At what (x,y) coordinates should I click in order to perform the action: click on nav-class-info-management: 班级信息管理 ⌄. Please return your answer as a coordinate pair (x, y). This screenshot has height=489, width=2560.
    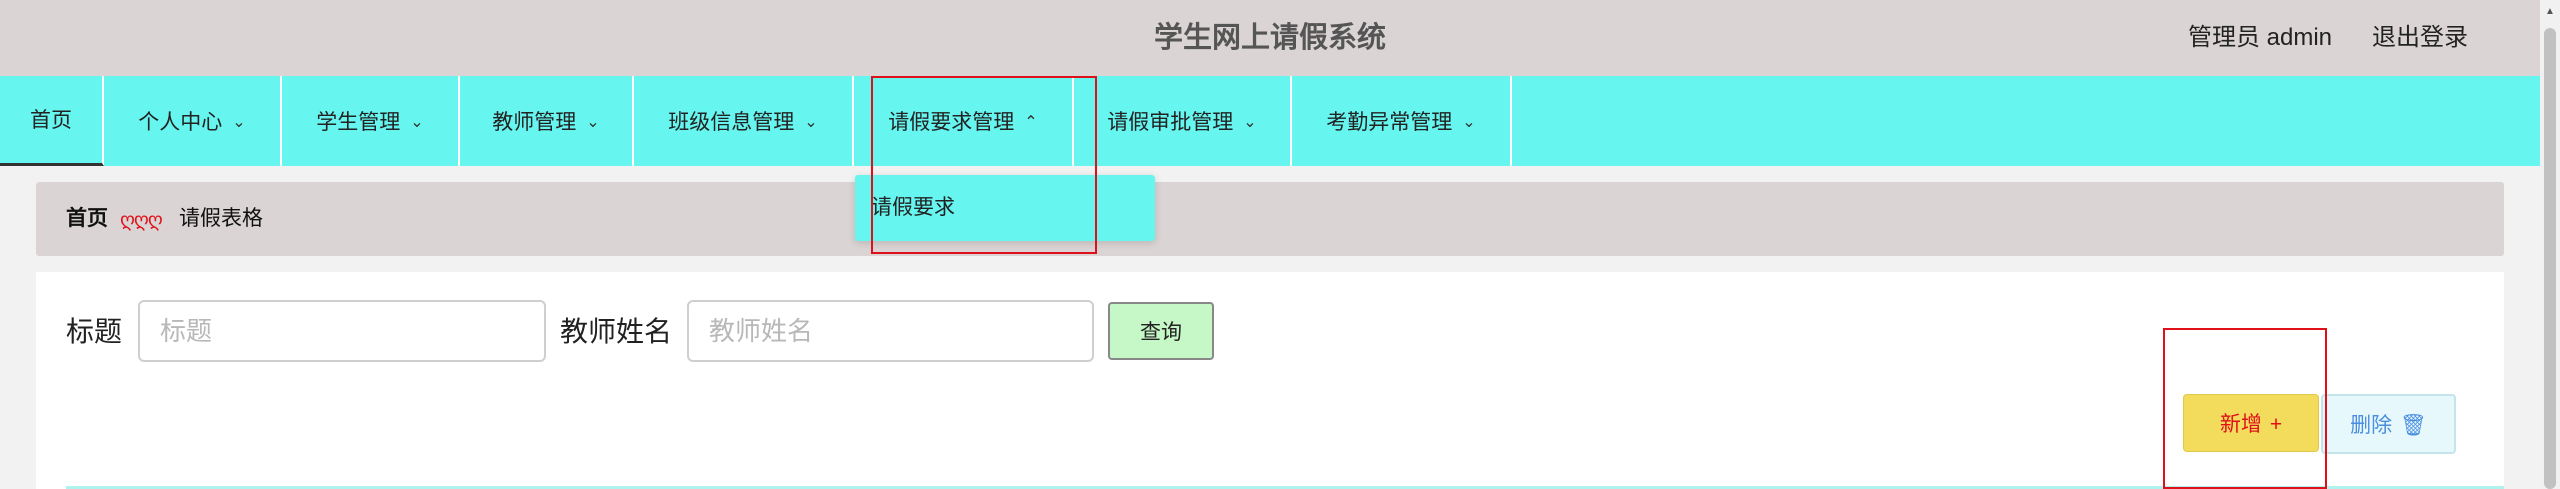
    Looking at the image, I should click on (744, 121).